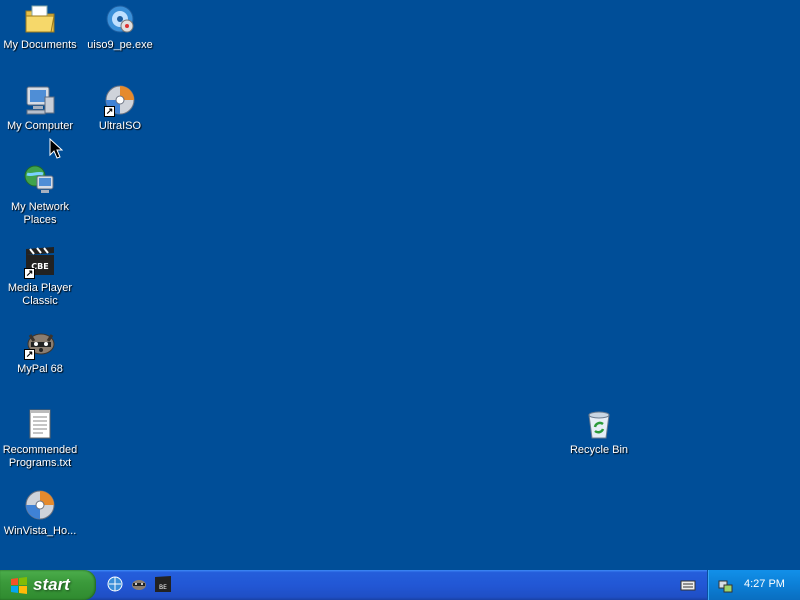  I want to click on media-player-classic-icon: BE, so click(163, 584).